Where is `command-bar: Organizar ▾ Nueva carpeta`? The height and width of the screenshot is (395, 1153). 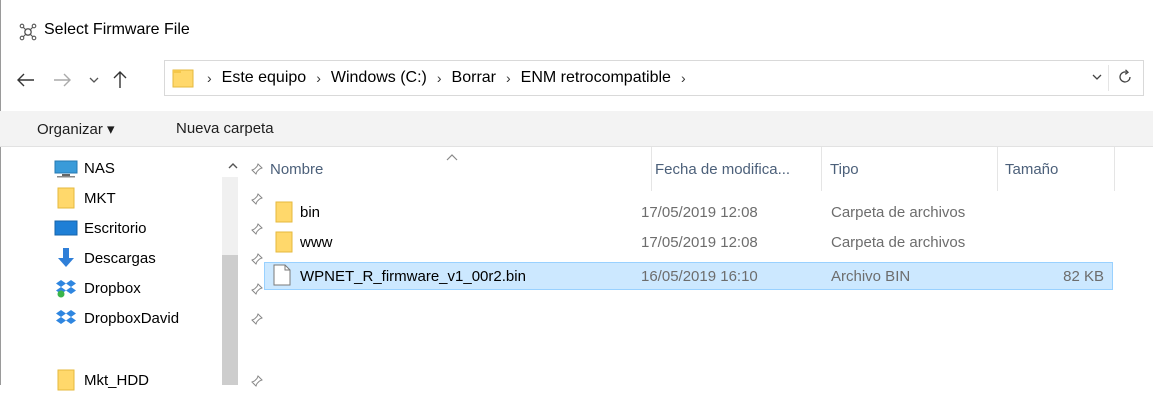
command-bar: Organizar ▾ Nueva carpeta is located at coordinates (576, 129).